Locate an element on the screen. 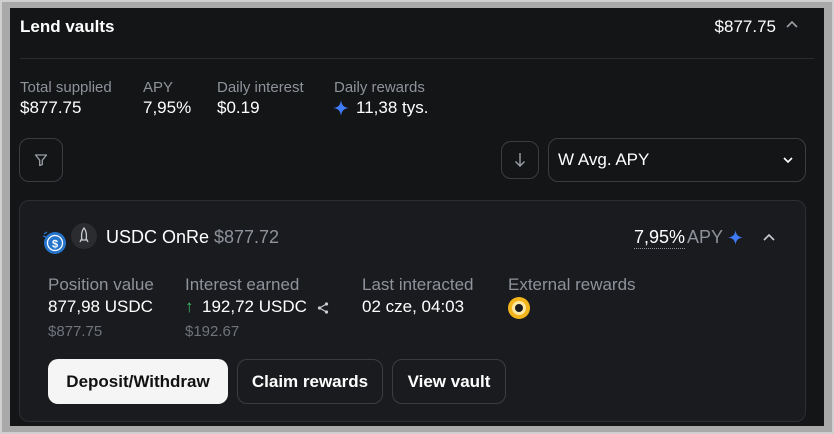 The image size is (834, 434). sort-direction-button is located at coordinates (520, 160).